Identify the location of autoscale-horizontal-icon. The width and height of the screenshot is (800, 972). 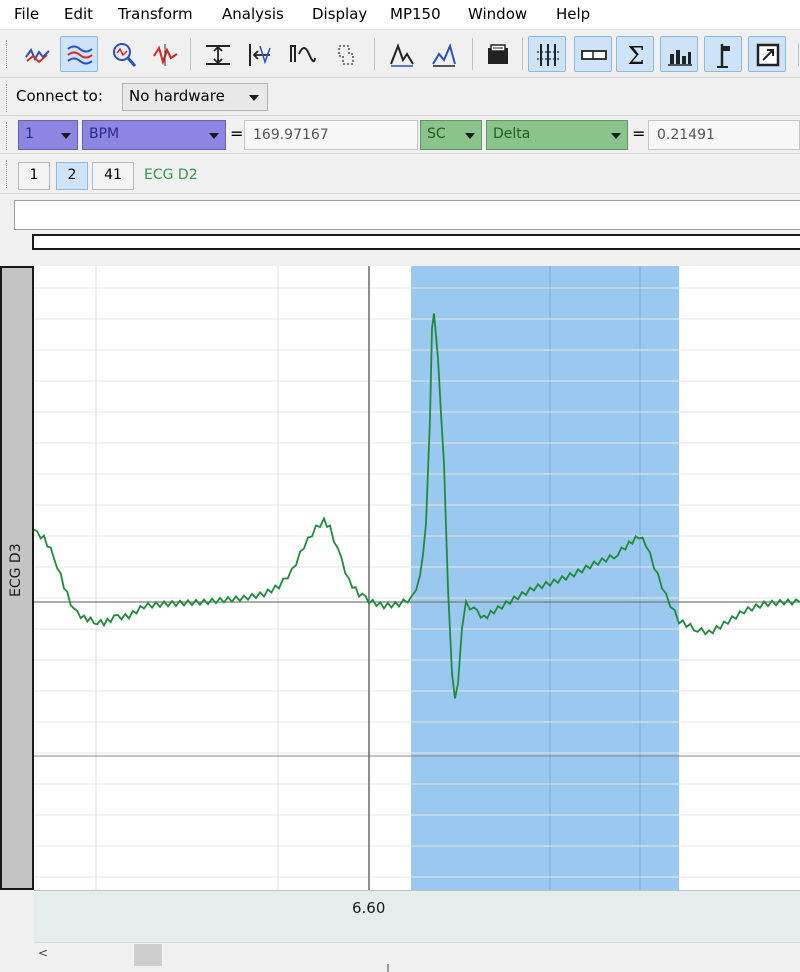
(260, 55).